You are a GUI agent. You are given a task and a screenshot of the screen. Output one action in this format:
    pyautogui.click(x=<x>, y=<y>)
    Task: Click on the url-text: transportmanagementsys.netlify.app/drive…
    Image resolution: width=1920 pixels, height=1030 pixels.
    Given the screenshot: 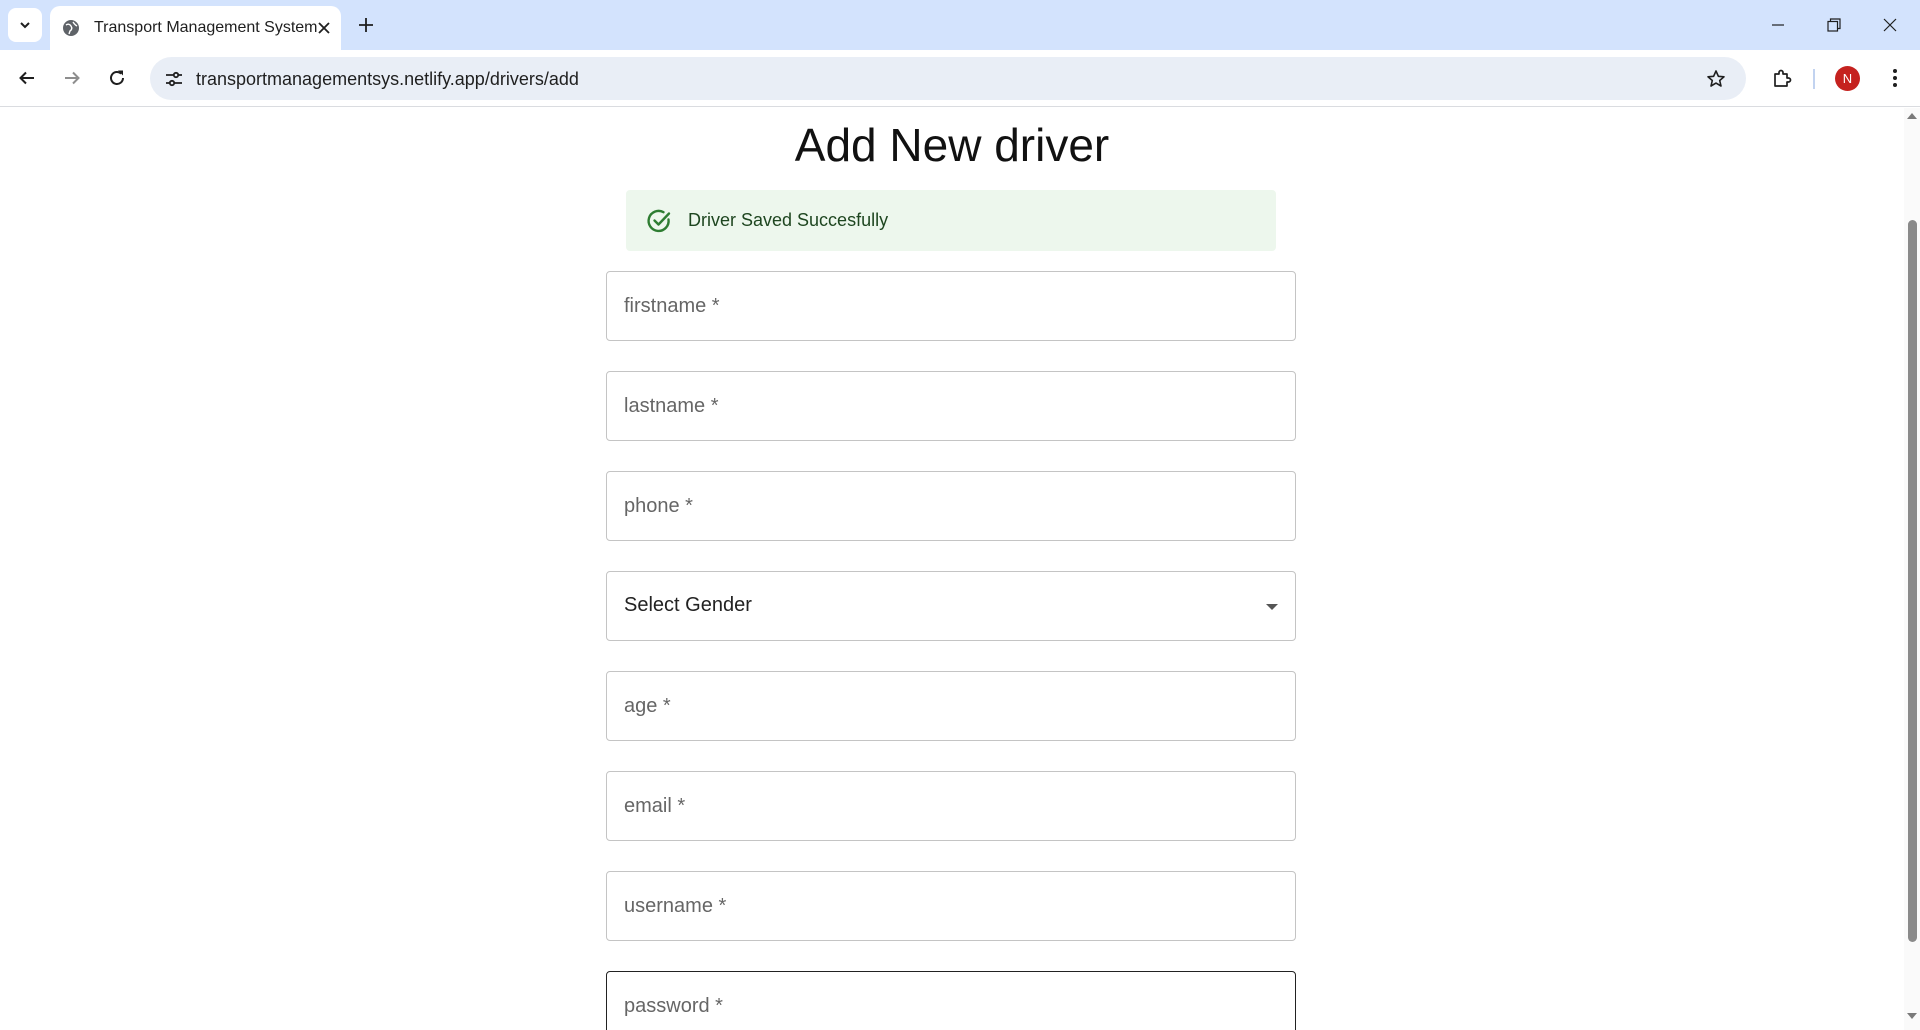 What is the action you would take?
    pyautogui.click(x=387, y=79)
    